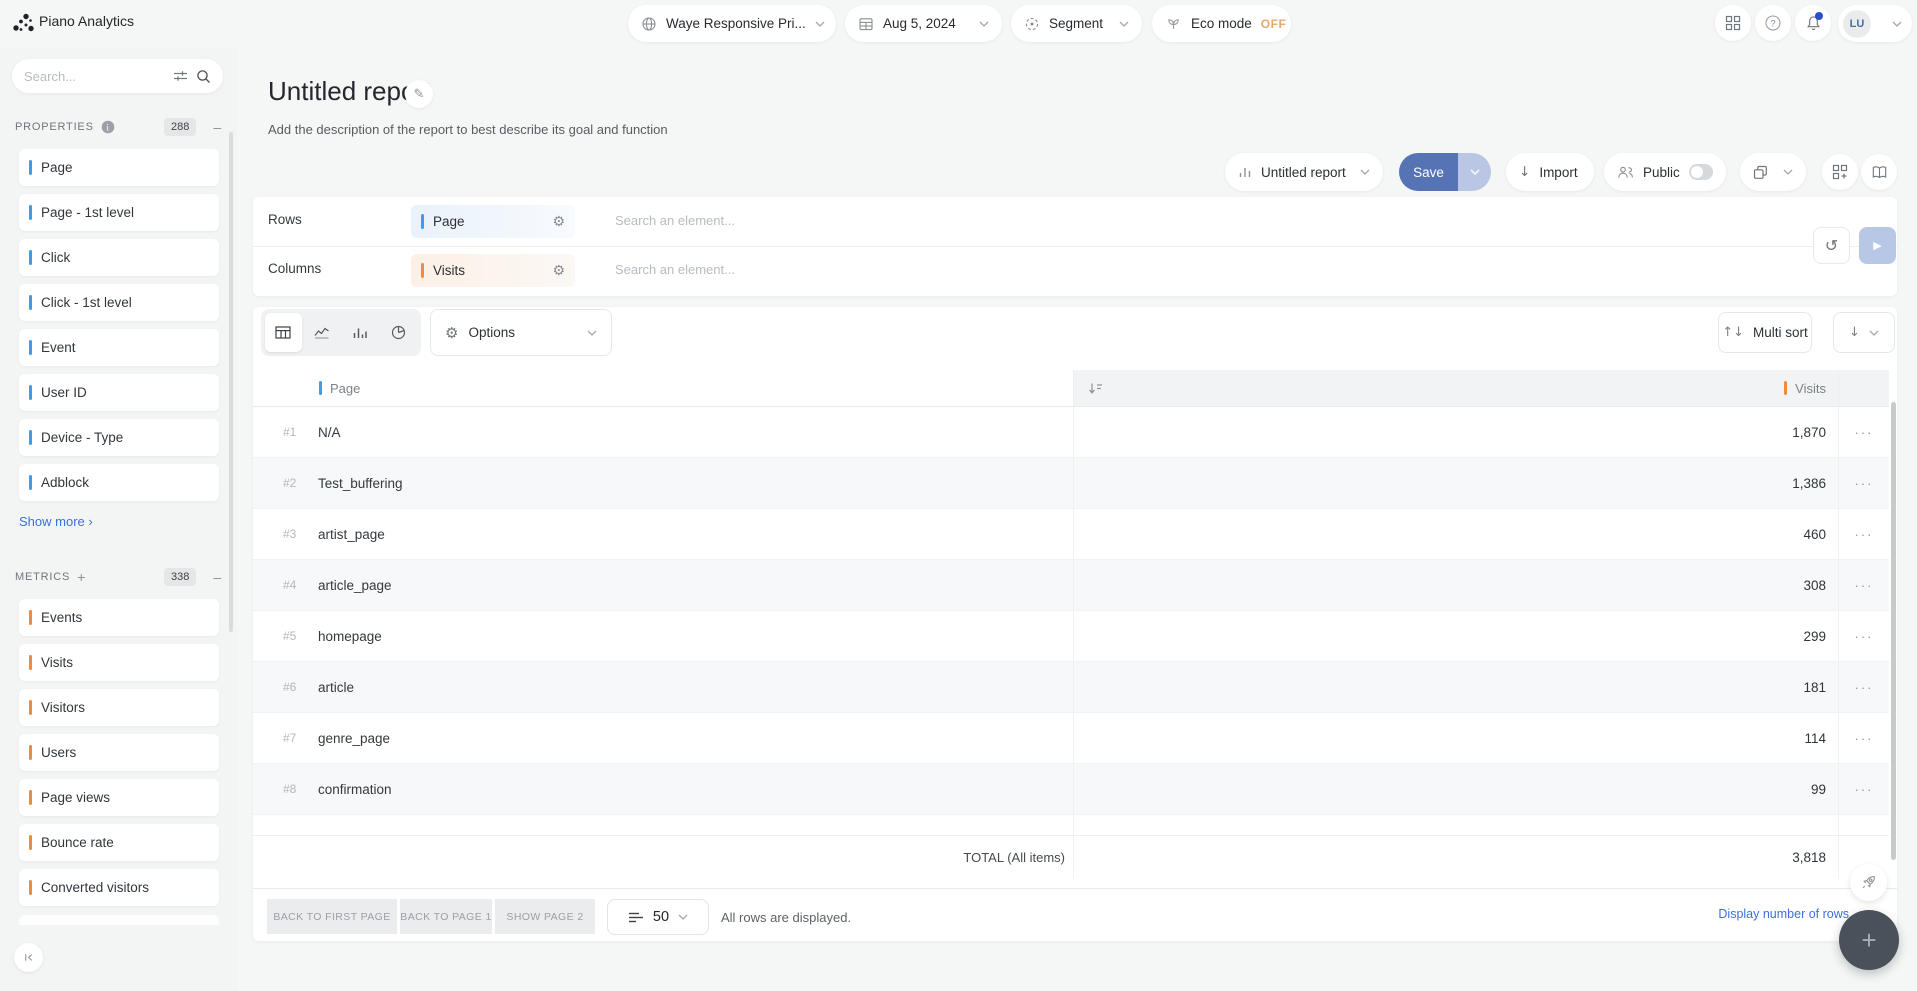  I want to click on table-row: #2 Test_buffering 1,386 ···, so click(1071, 483).